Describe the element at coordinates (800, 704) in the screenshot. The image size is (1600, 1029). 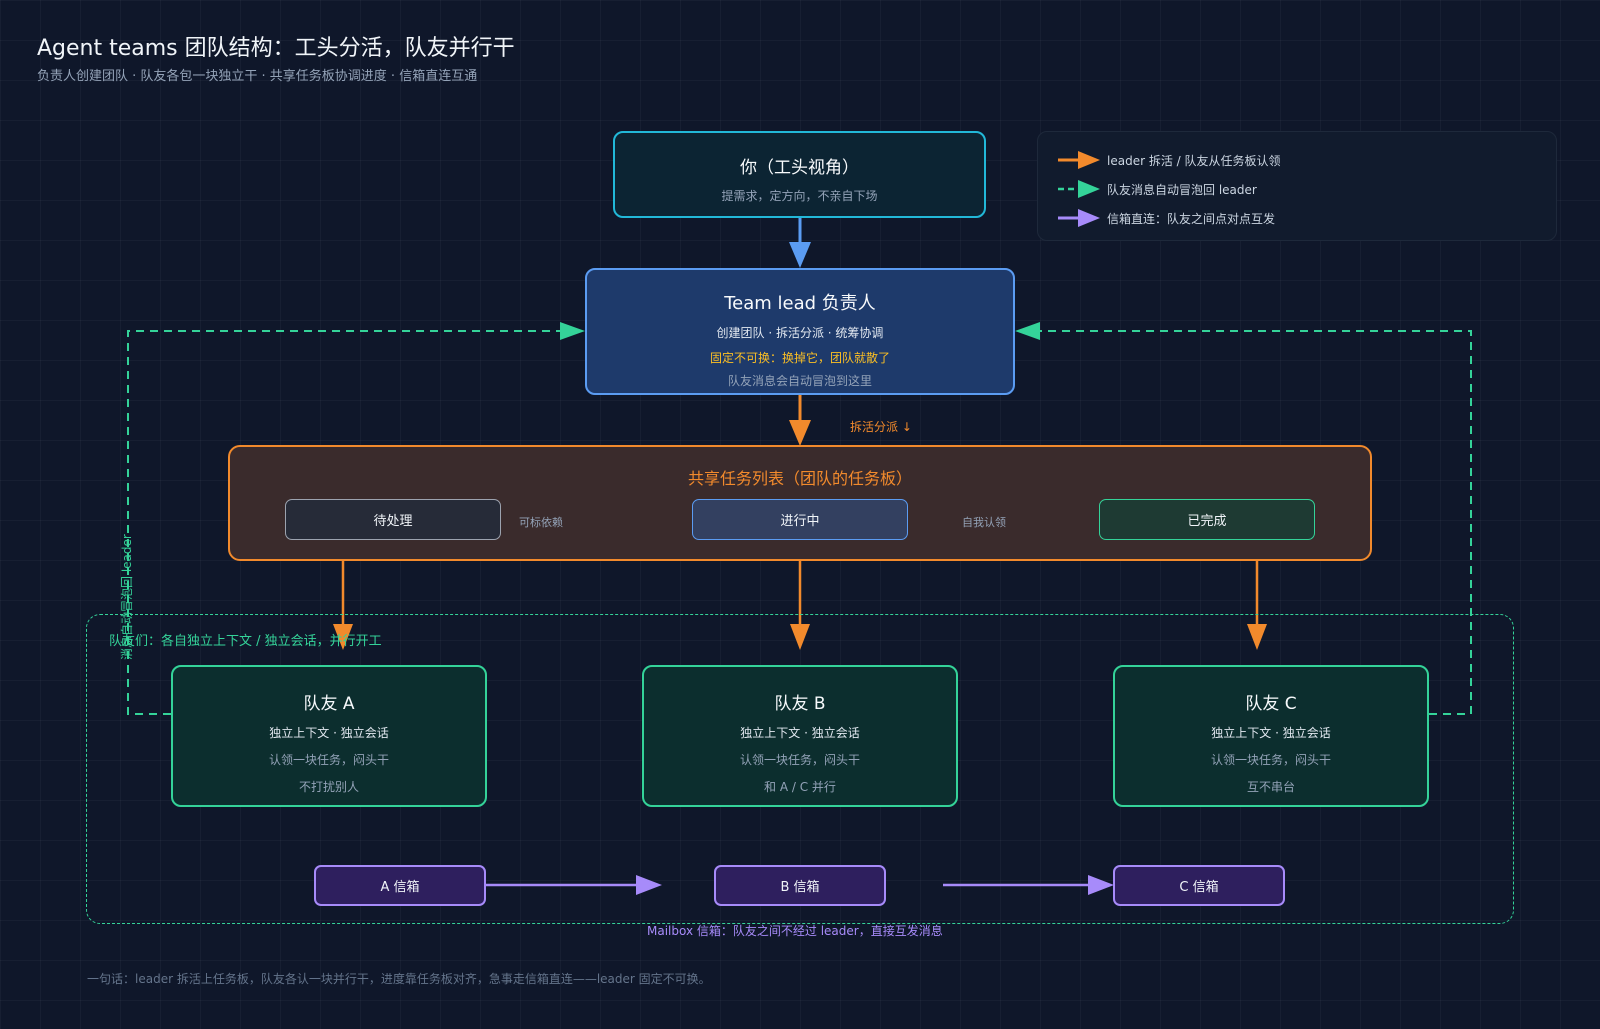
I see `teammate-name: 队友 B` at that location.